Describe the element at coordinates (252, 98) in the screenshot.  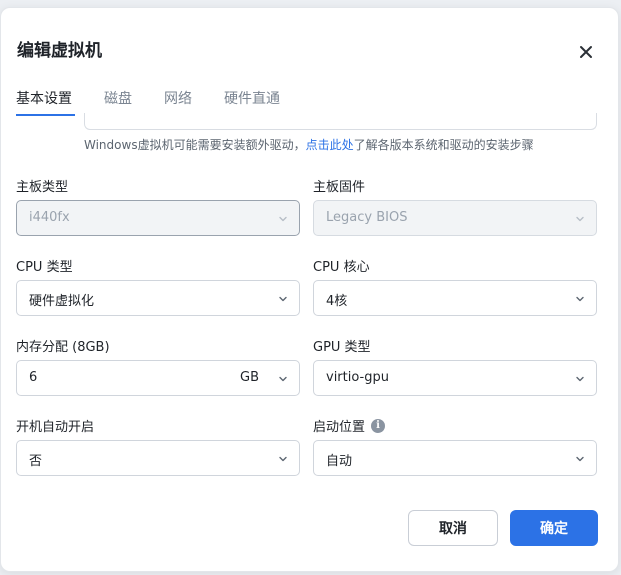
I see `tab-hardware-passthrough: 硬件直通` at that location.